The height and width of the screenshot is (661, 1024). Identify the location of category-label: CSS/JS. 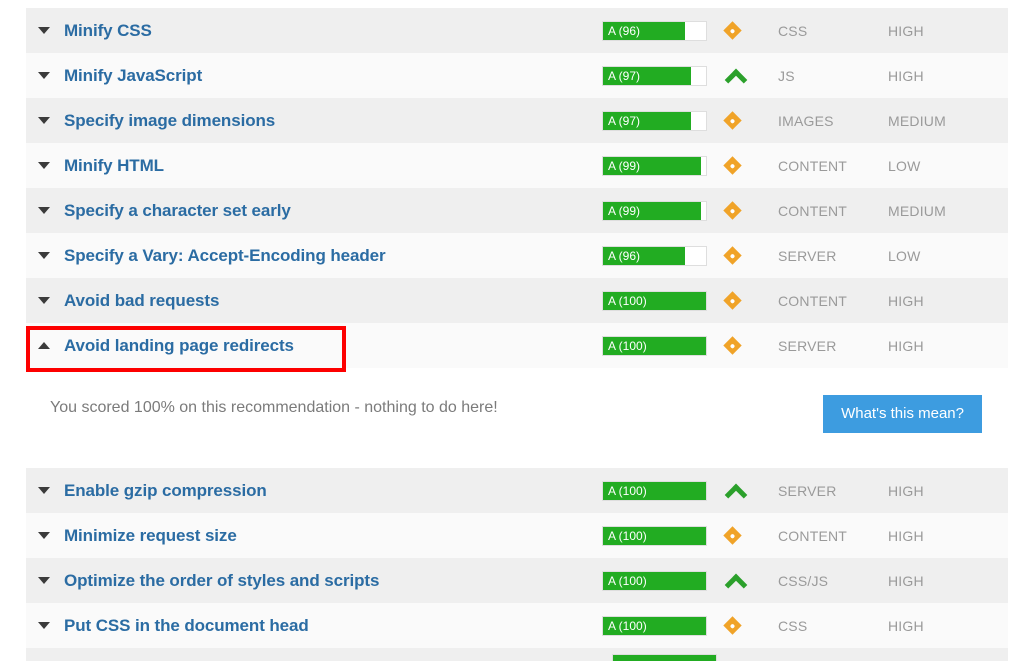
(803, 580).